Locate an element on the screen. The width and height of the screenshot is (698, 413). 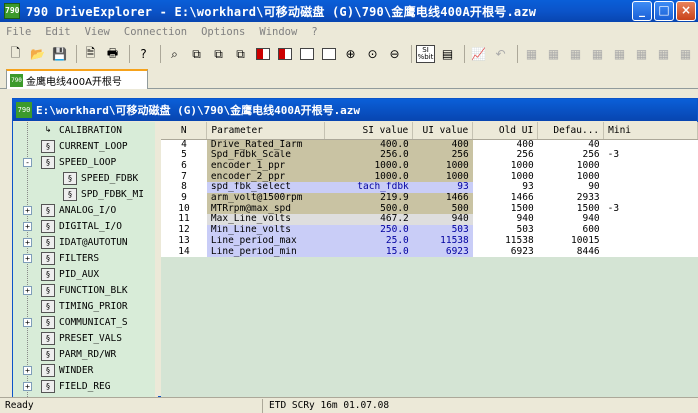
cell-ui-value: 400 is located at coordinates (442, 145).